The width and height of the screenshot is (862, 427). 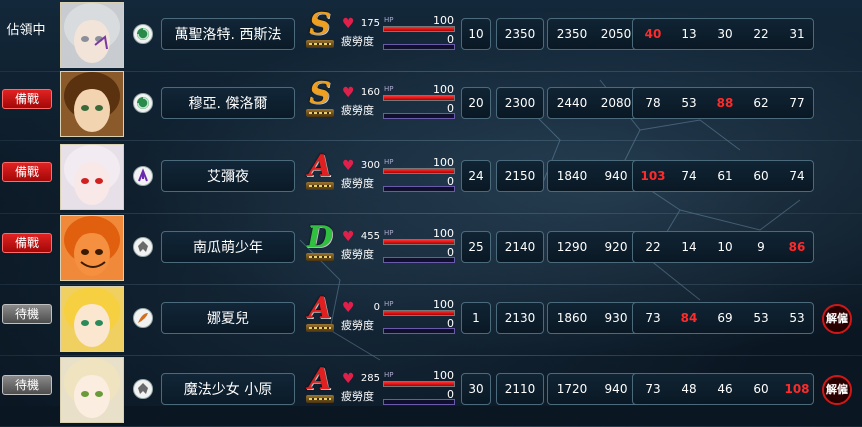 I want to click on power-value: 2350, so click(x=520, y=34).